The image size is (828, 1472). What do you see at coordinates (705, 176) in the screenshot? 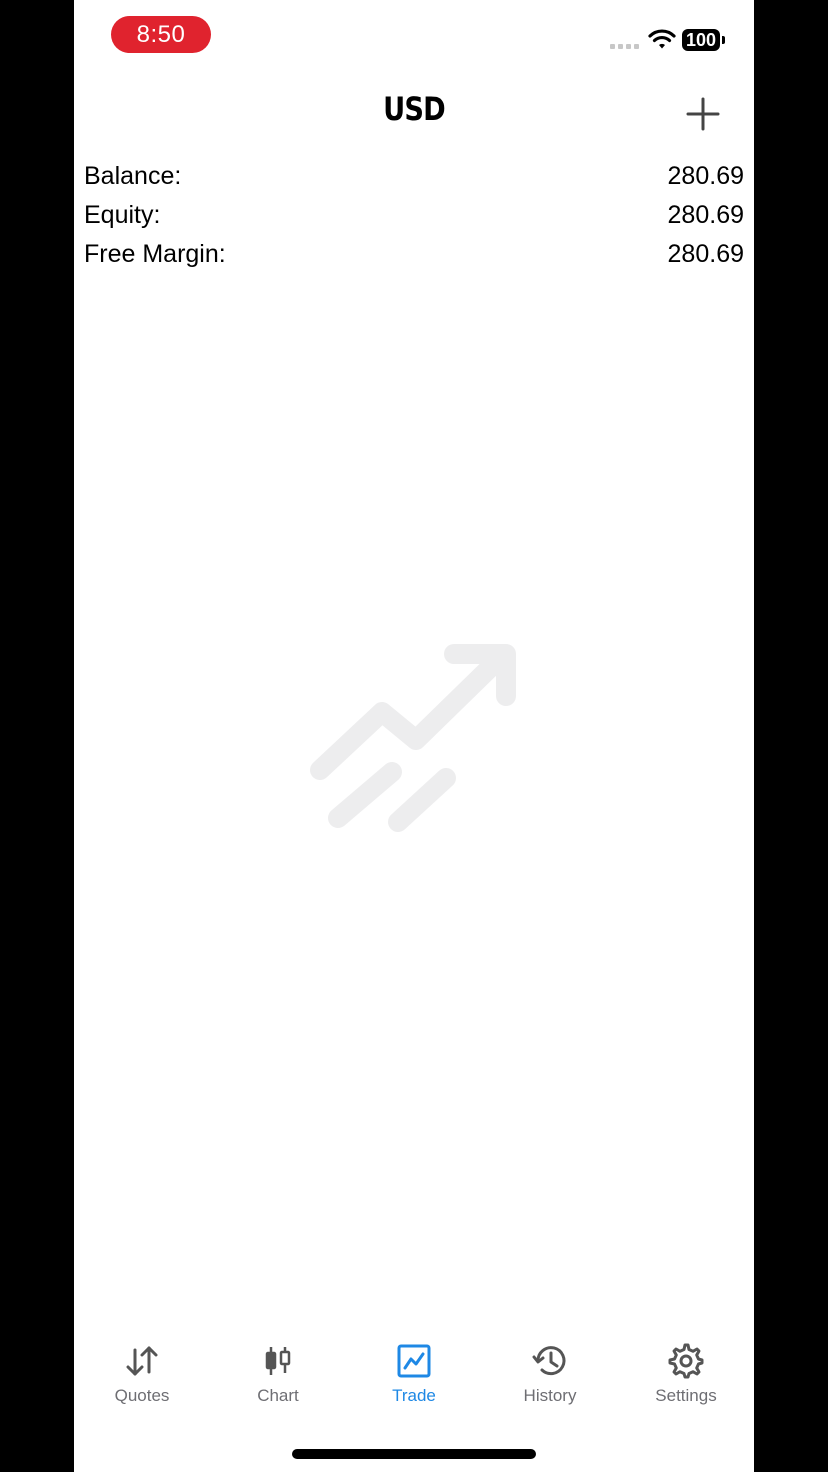
I see `balance-value: 280.69` at bounding box center [705, 176].